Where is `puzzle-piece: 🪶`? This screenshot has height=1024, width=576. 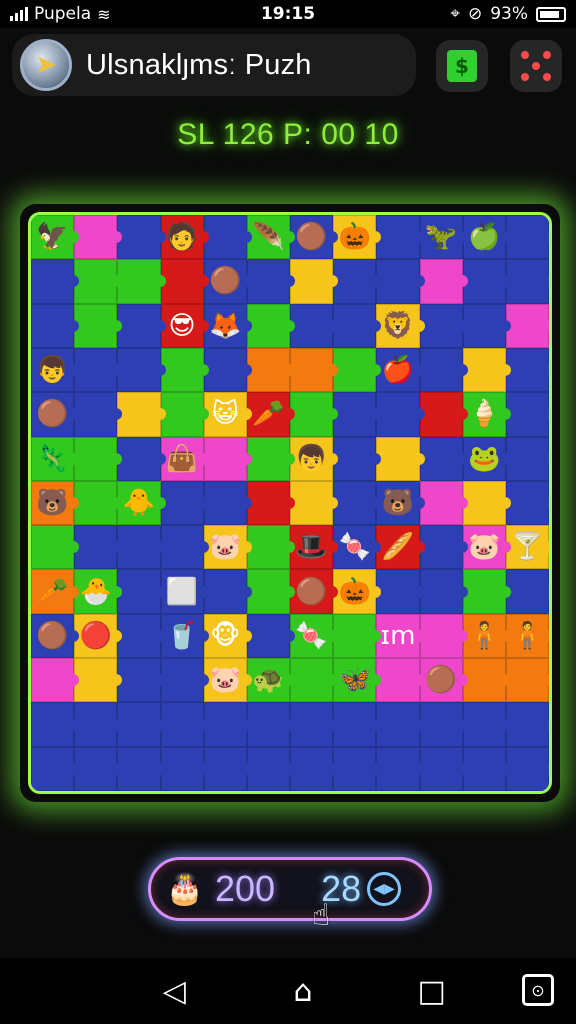
puzzle-piece: 🪶 is located at coordinates (271, 237).